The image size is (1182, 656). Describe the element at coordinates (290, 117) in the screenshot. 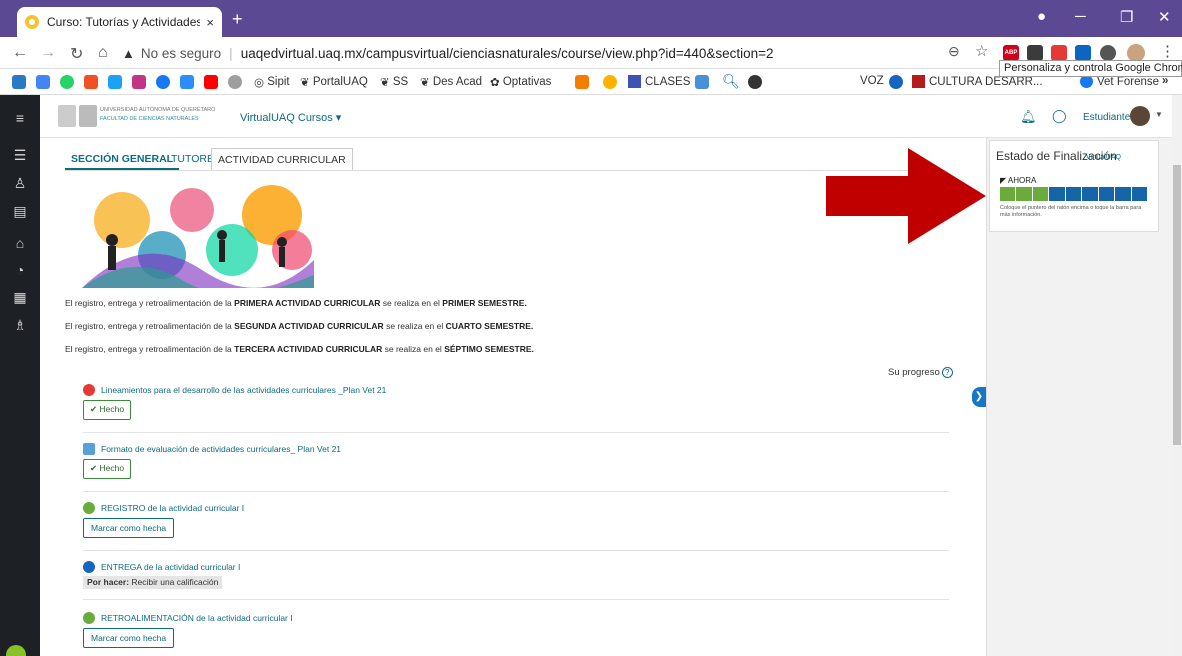

I see `site-nav-links: VirtualUAQ Cursos ▾` at that location.